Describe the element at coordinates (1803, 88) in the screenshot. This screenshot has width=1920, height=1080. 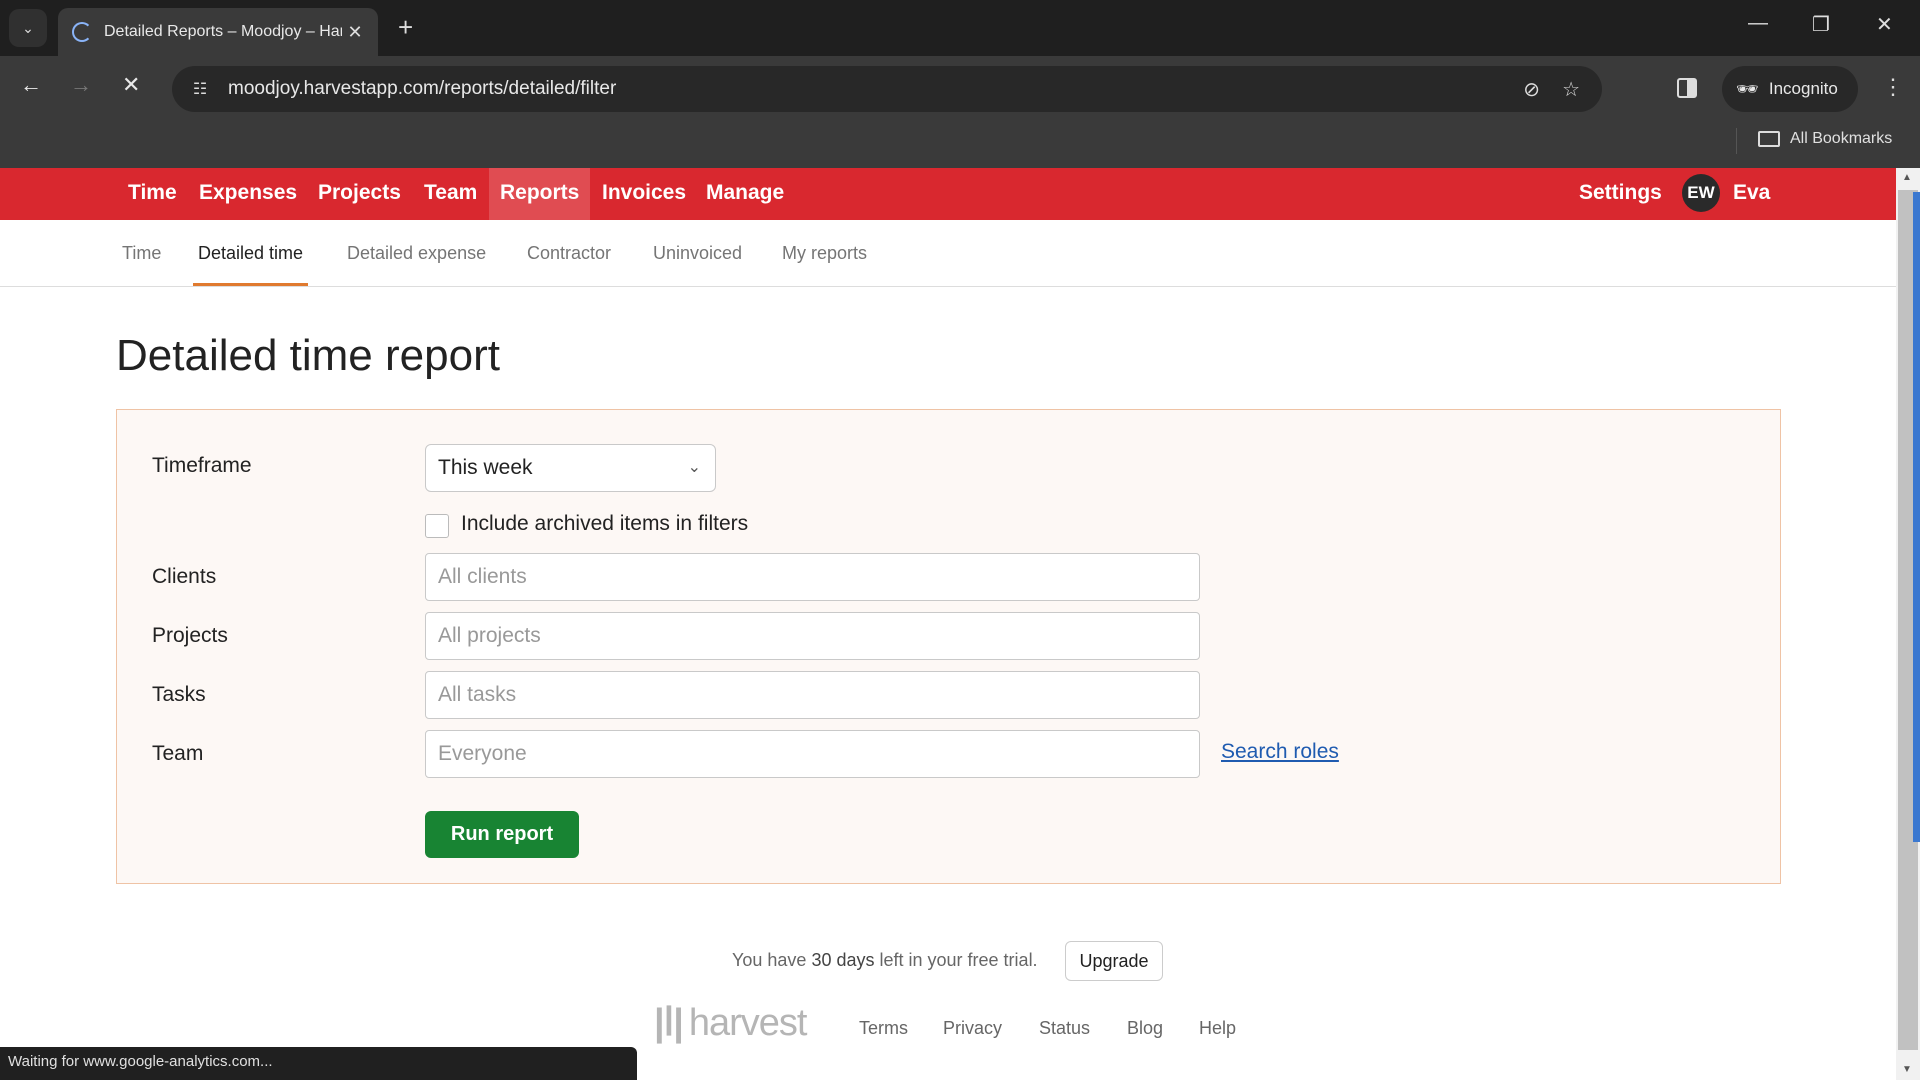
I see `incognito-label: Incognito` at that location.